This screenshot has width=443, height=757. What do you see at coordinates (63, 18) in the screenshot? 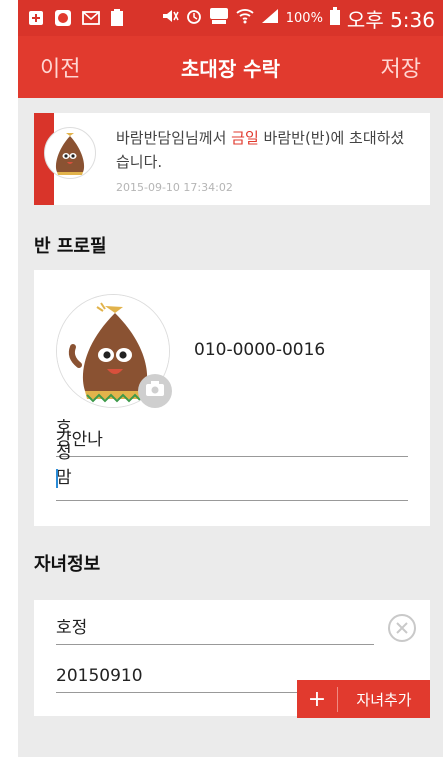
I see `app-notification-icon` at bounding box center [63, 18].